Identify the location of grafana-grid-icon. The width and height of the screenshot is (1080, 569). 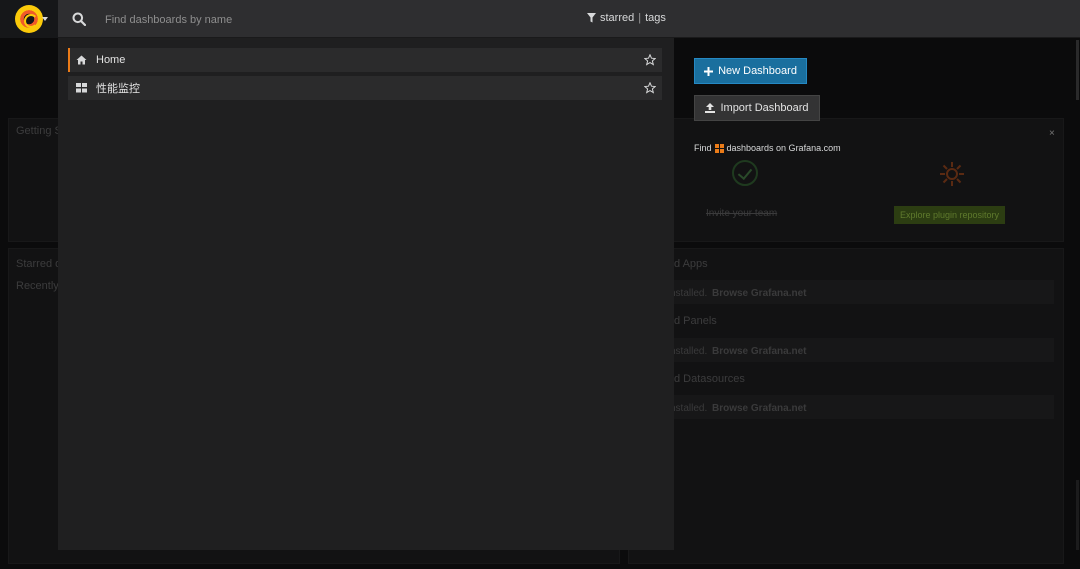
(719, 148).